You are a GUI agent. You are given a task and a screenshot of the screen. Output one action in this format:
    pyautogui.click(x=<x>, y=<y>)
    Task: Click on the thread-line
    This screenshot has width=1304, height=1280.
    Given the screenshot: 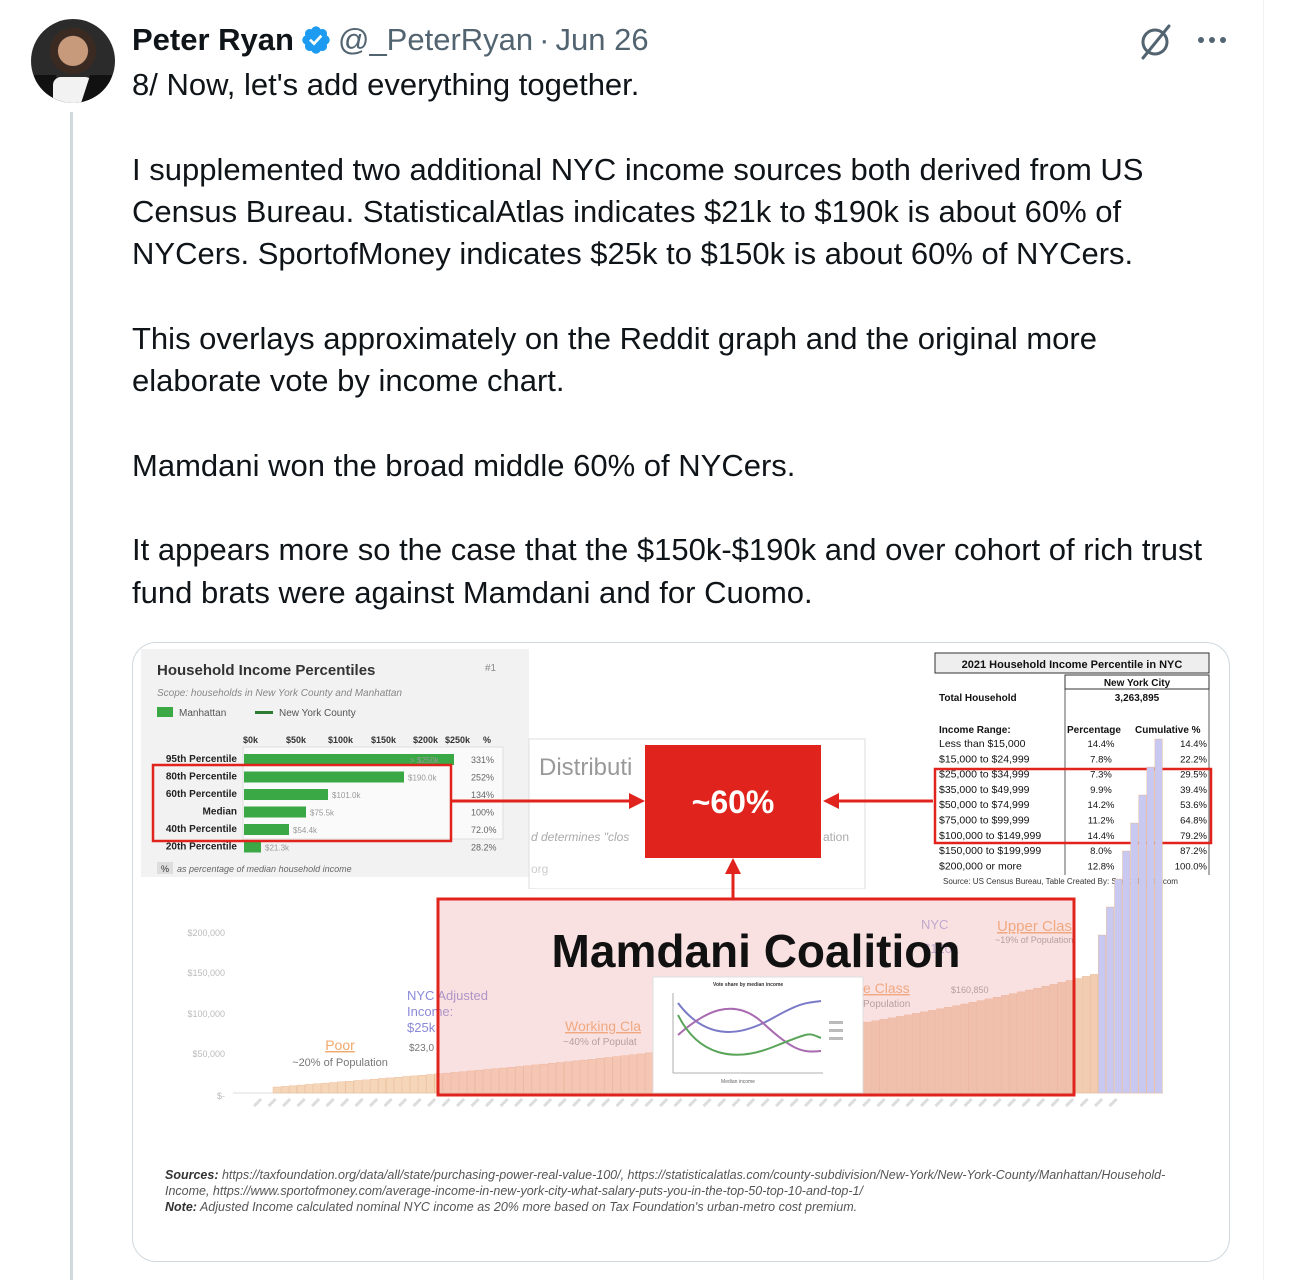 What is the action you would take?
    pyautogui.click(x=71, y=696)
    